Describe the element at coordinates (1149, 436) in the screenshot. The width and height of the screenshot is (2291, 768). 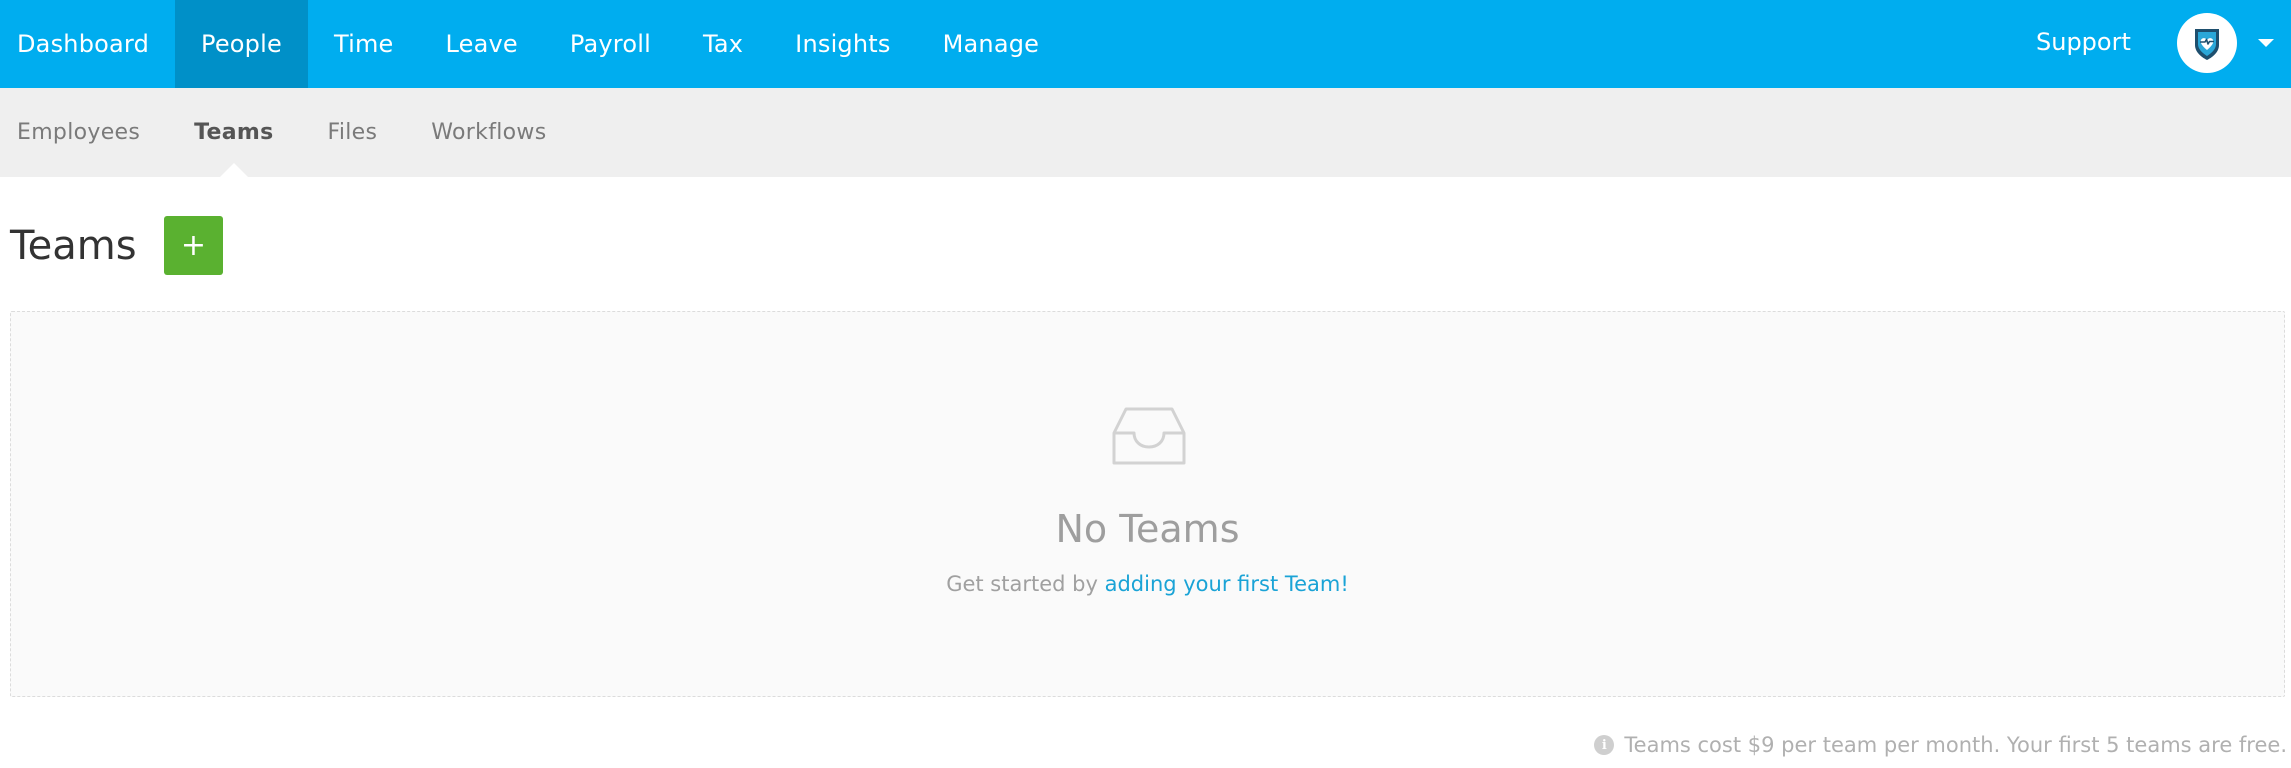
I see `inbox-tray-icon` at that location.